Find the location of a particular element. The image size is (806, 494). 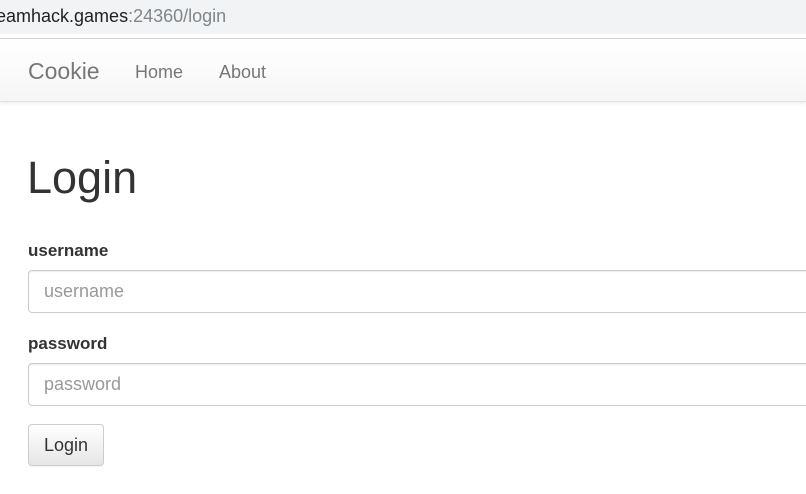

password-label: password is located at coordinates (68, 343).